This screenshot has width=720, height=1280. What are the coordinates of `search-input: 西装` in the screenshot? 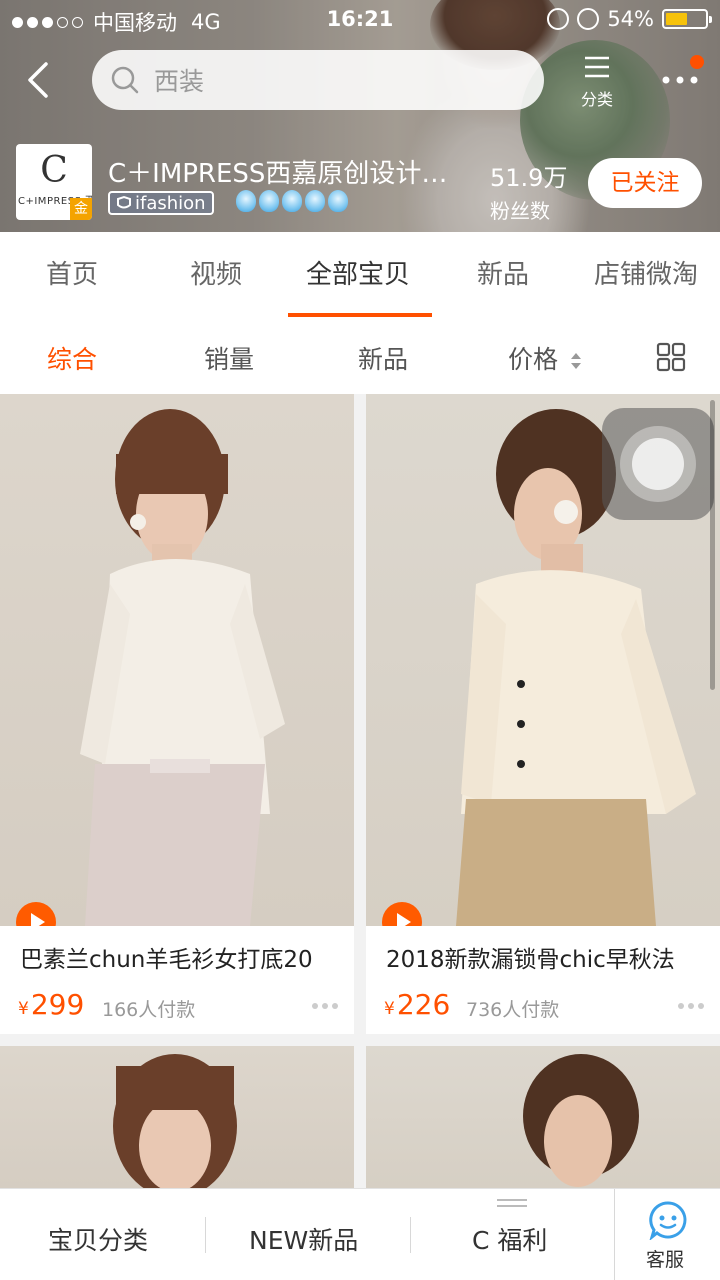 It's located at (318, 80).